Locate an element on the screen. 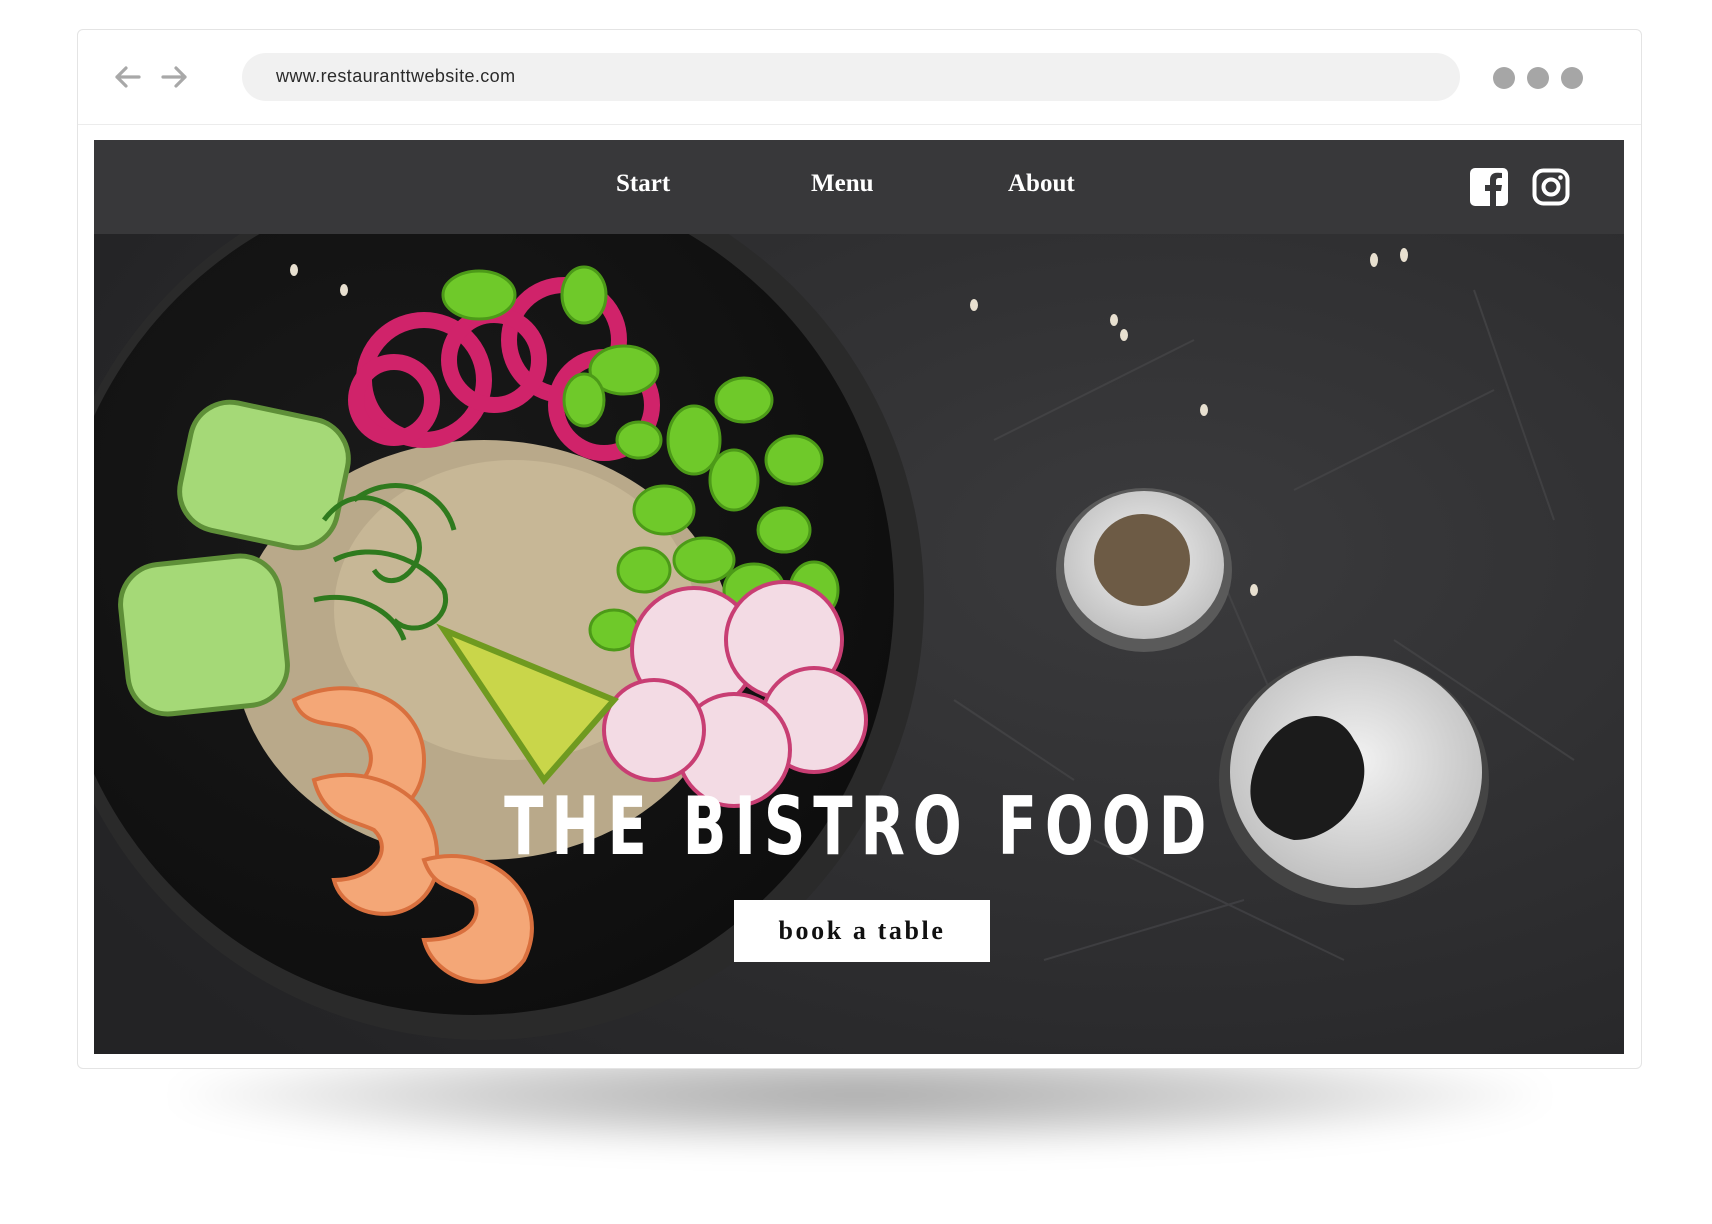 The width and height of the screenshot is (1712, 1224). url-text: www.restauranttwebsite.com is located at coordinates (396, 76).